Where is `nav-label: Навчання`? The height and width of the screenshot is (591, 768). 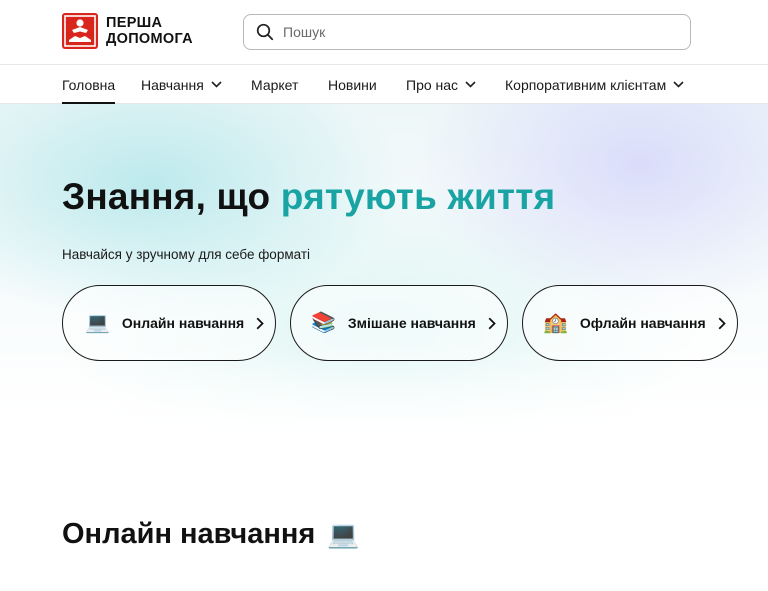
nav-label: Навчання is located at coordinates (172, 84).